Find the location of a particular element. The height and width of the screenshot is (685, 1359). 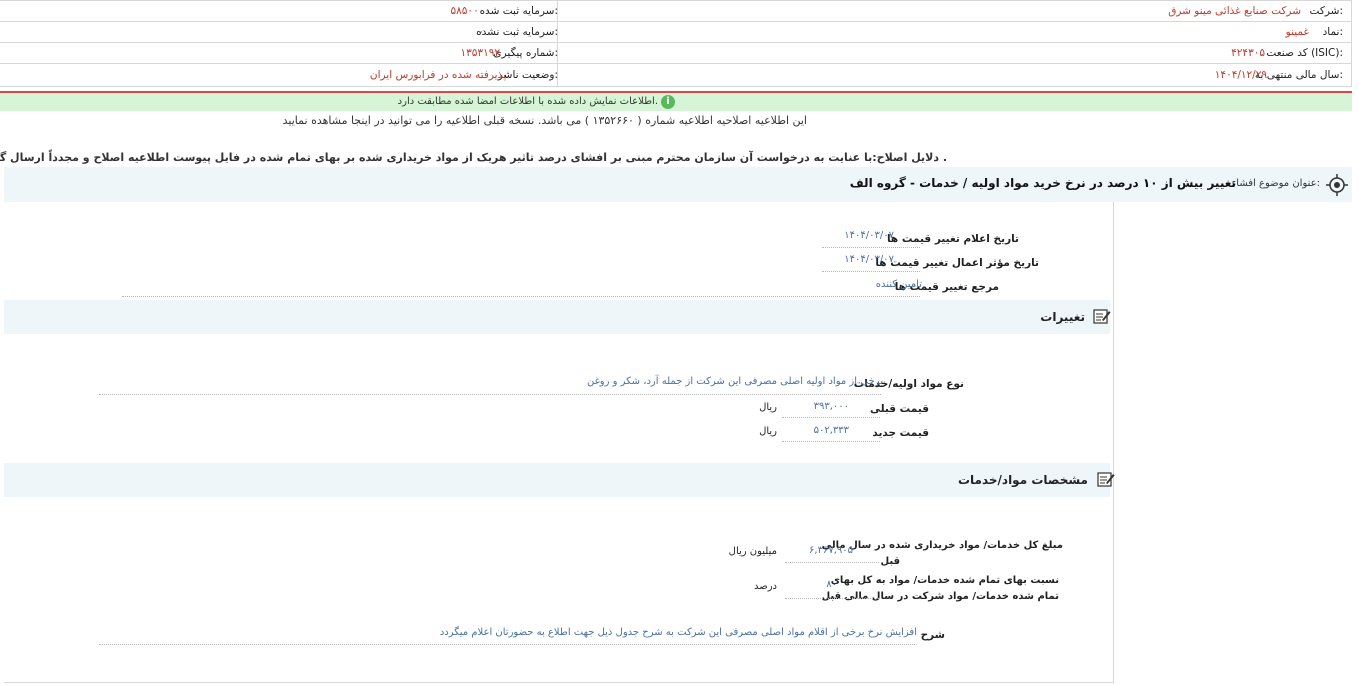

unregistered-capital-label: سرمایه ثبت نشده: is located at coordinates (517, 32).